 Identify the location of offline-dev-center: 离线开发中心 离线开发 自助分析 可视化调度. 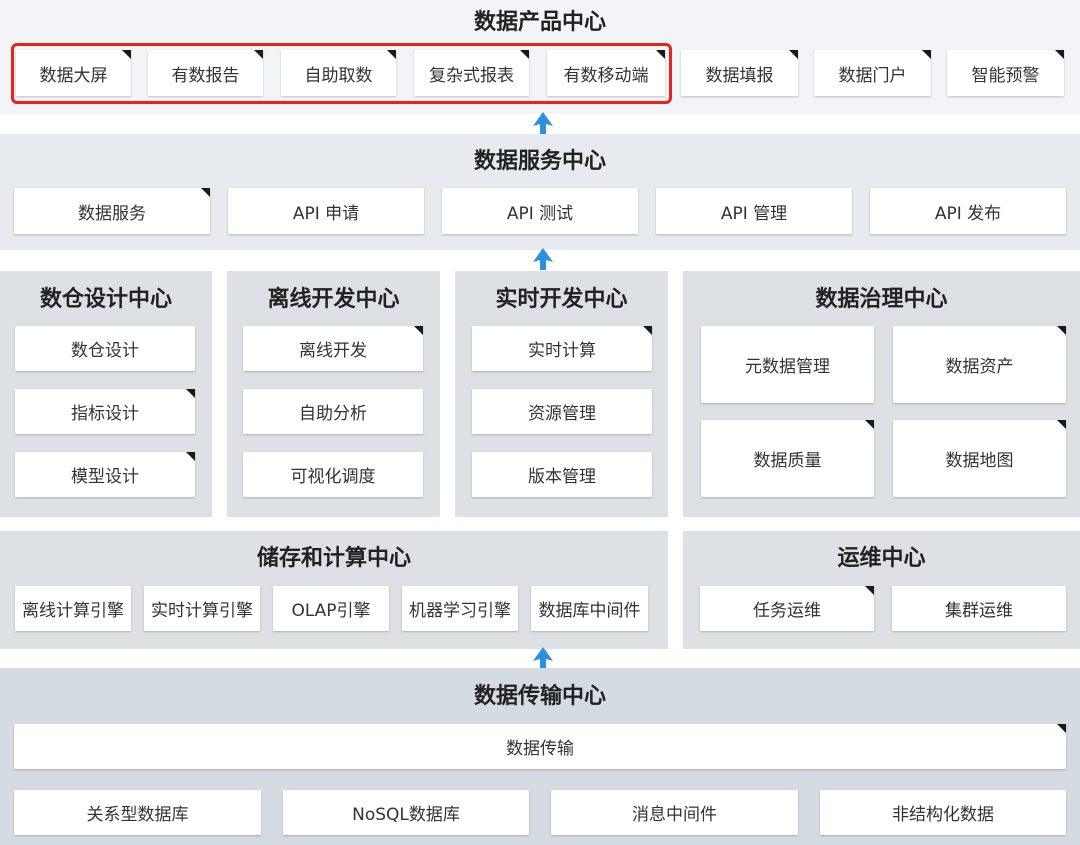
(333, 394).